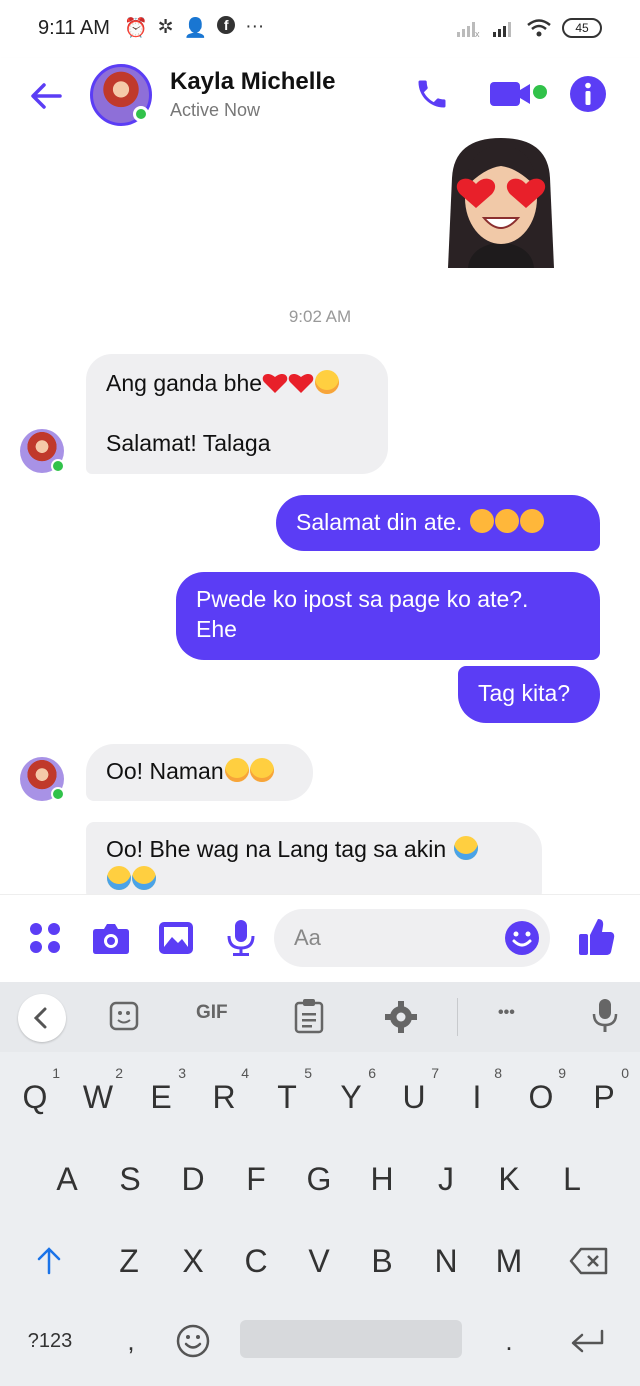  What do you see at coordinates (74, 28) in the screenshot?
I see `status-time: 9:11 AM` at bounding box center [74, 28].